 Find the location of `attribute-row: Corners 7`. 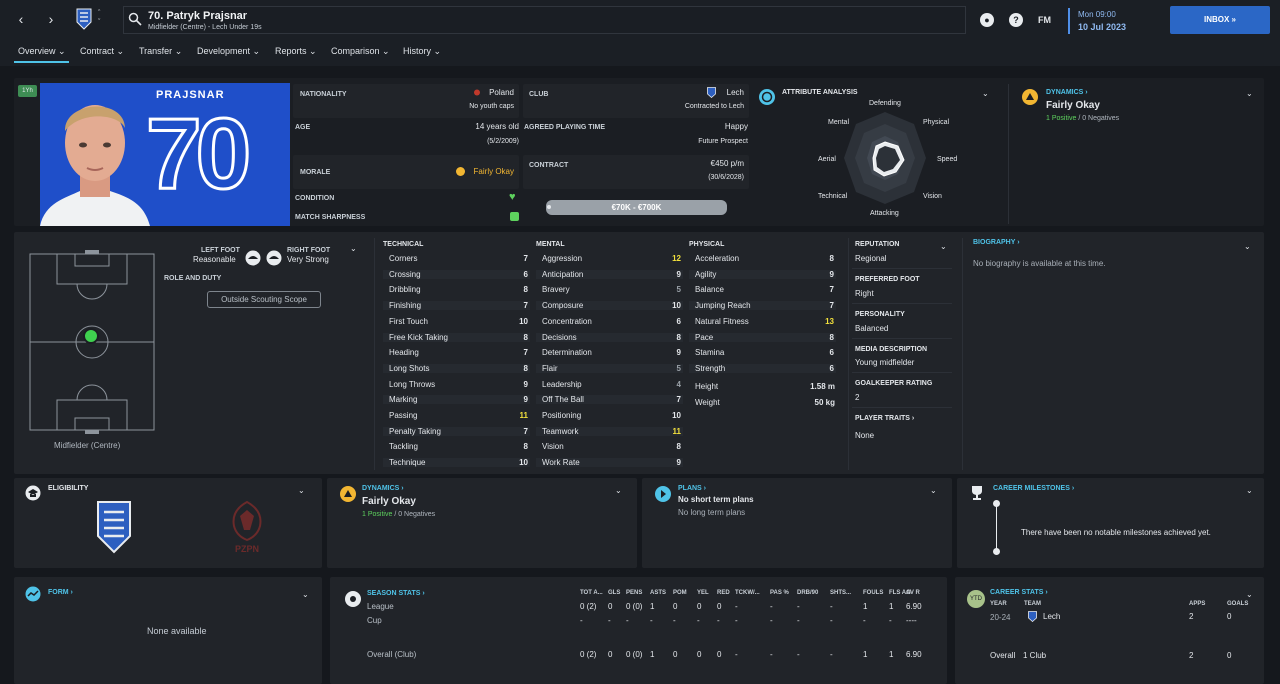

attribute-row: Corners 7 is located at coordinates (456, 258).